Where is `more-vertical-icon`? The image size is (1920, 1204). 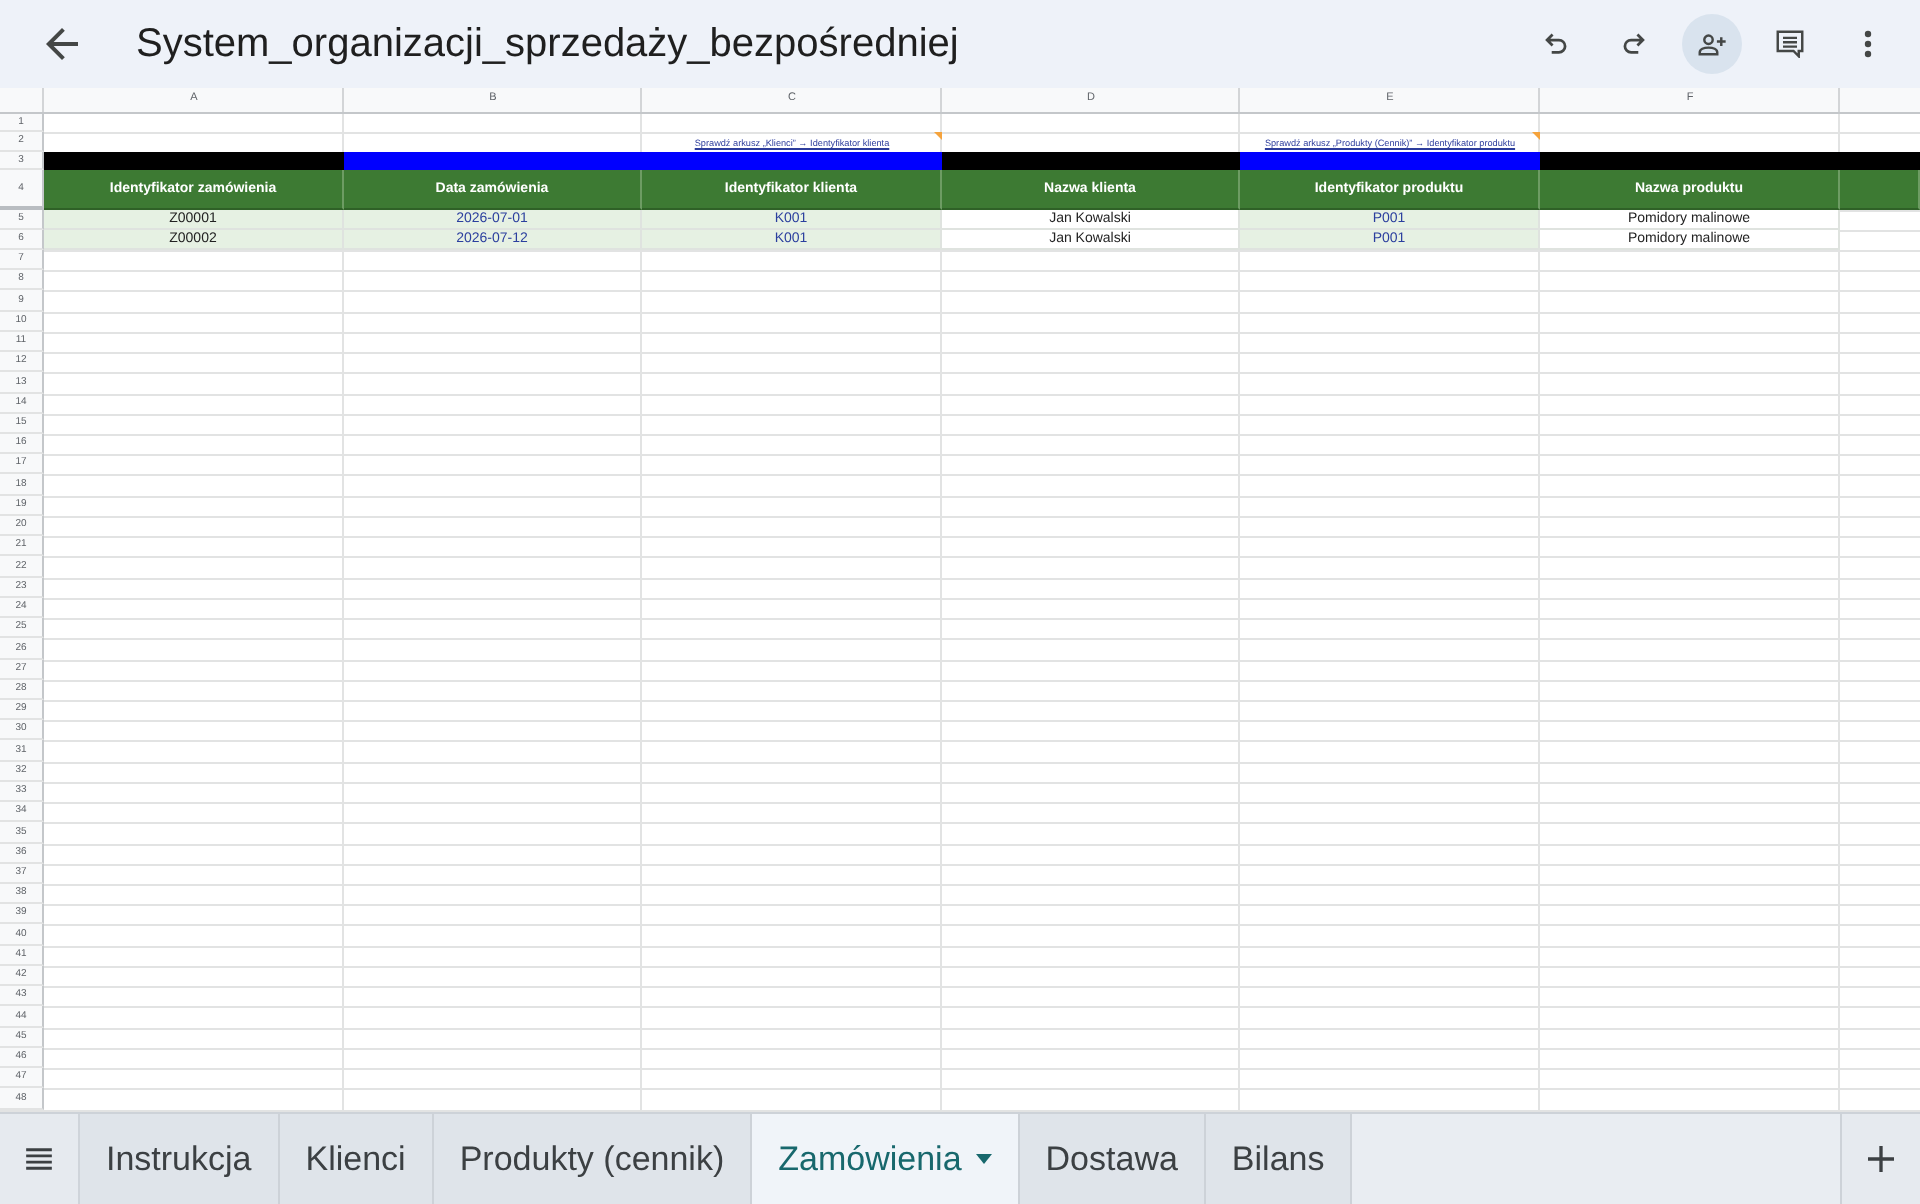 more-vertical-icon is located at coordinates (1868, 44).